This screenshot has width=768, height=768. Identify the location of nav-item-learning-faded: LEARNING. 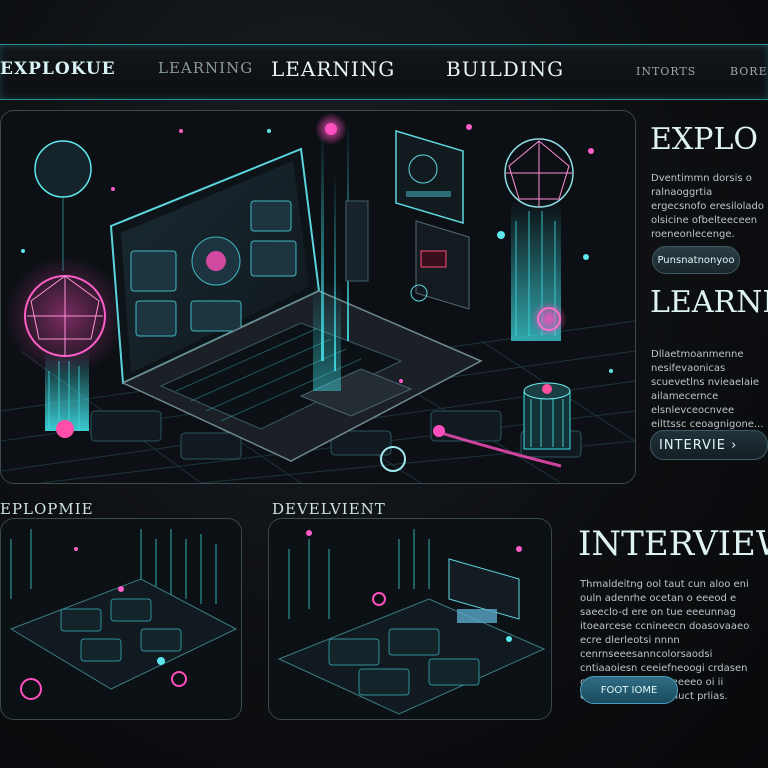
(205, 68).